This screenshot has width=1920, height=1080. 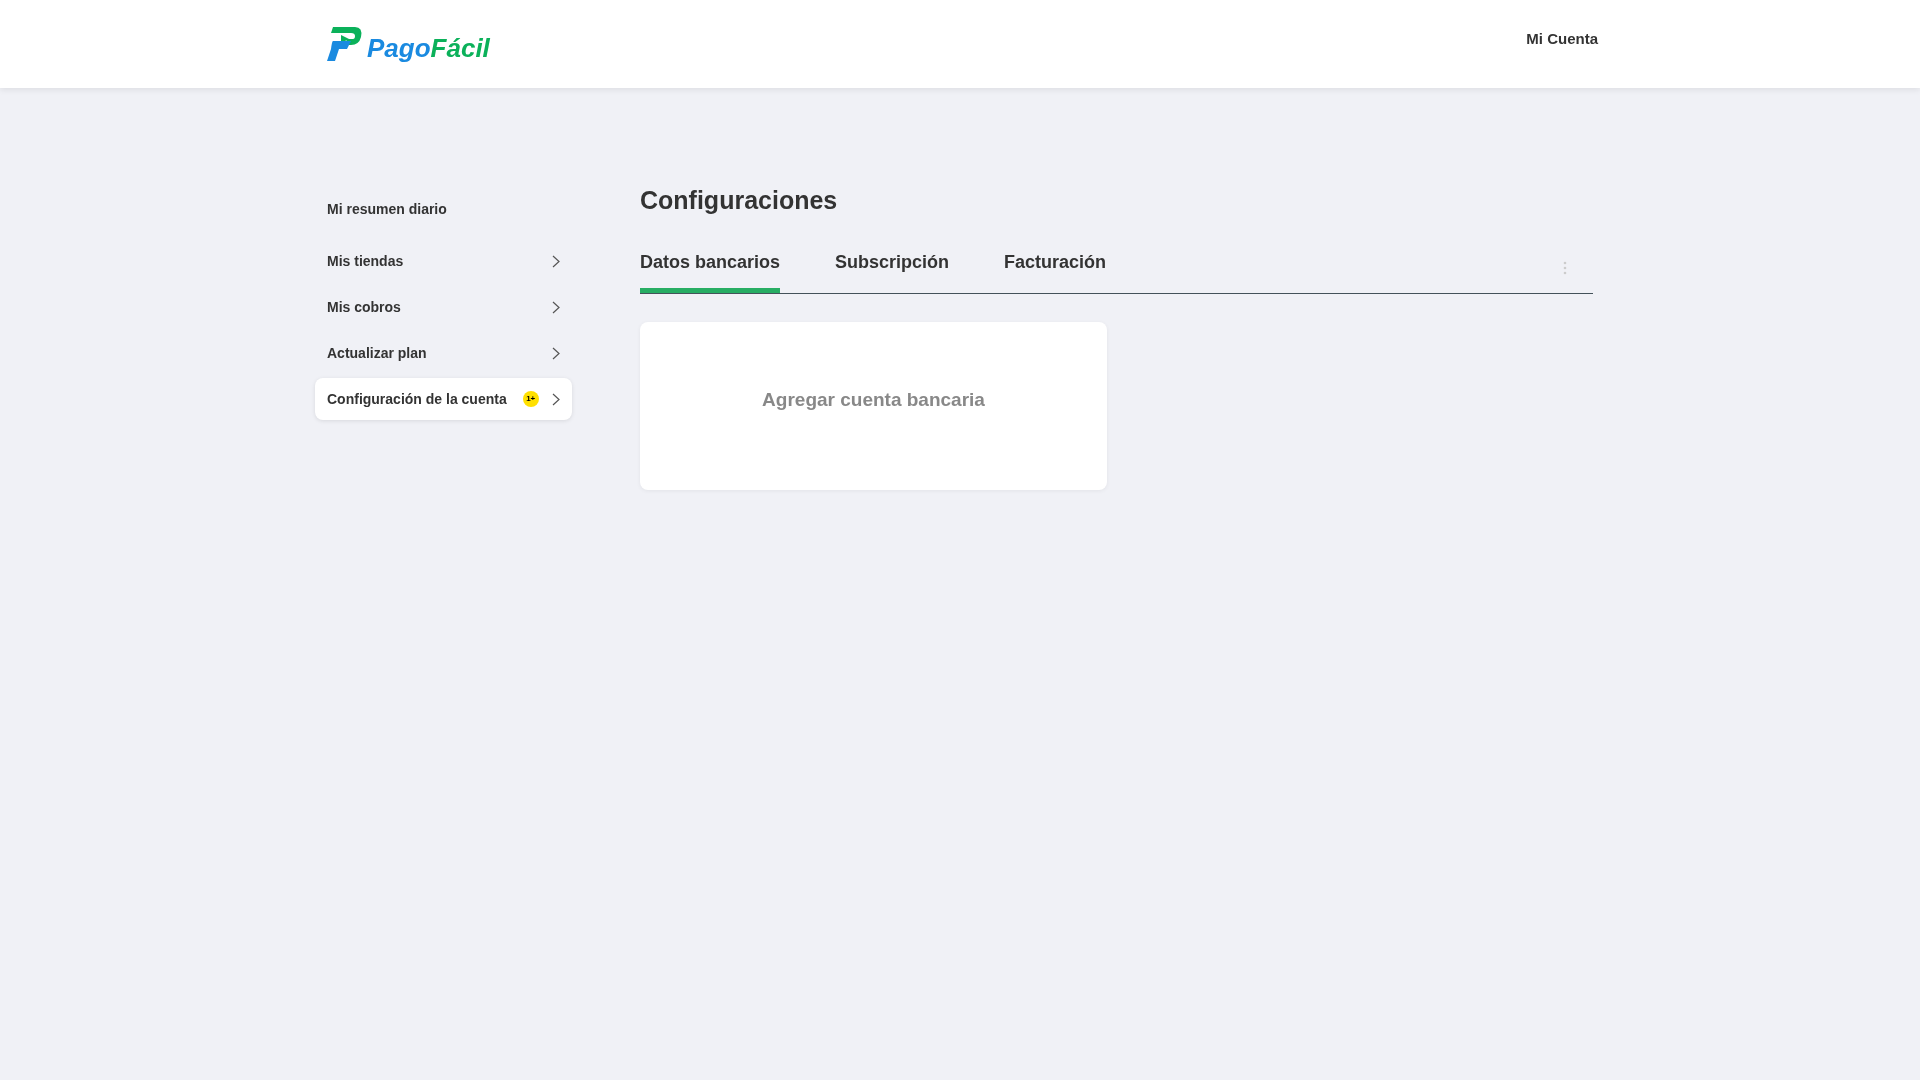 I want to click on sidebar-item: Actualizar plan, so click(x=443, y=353).